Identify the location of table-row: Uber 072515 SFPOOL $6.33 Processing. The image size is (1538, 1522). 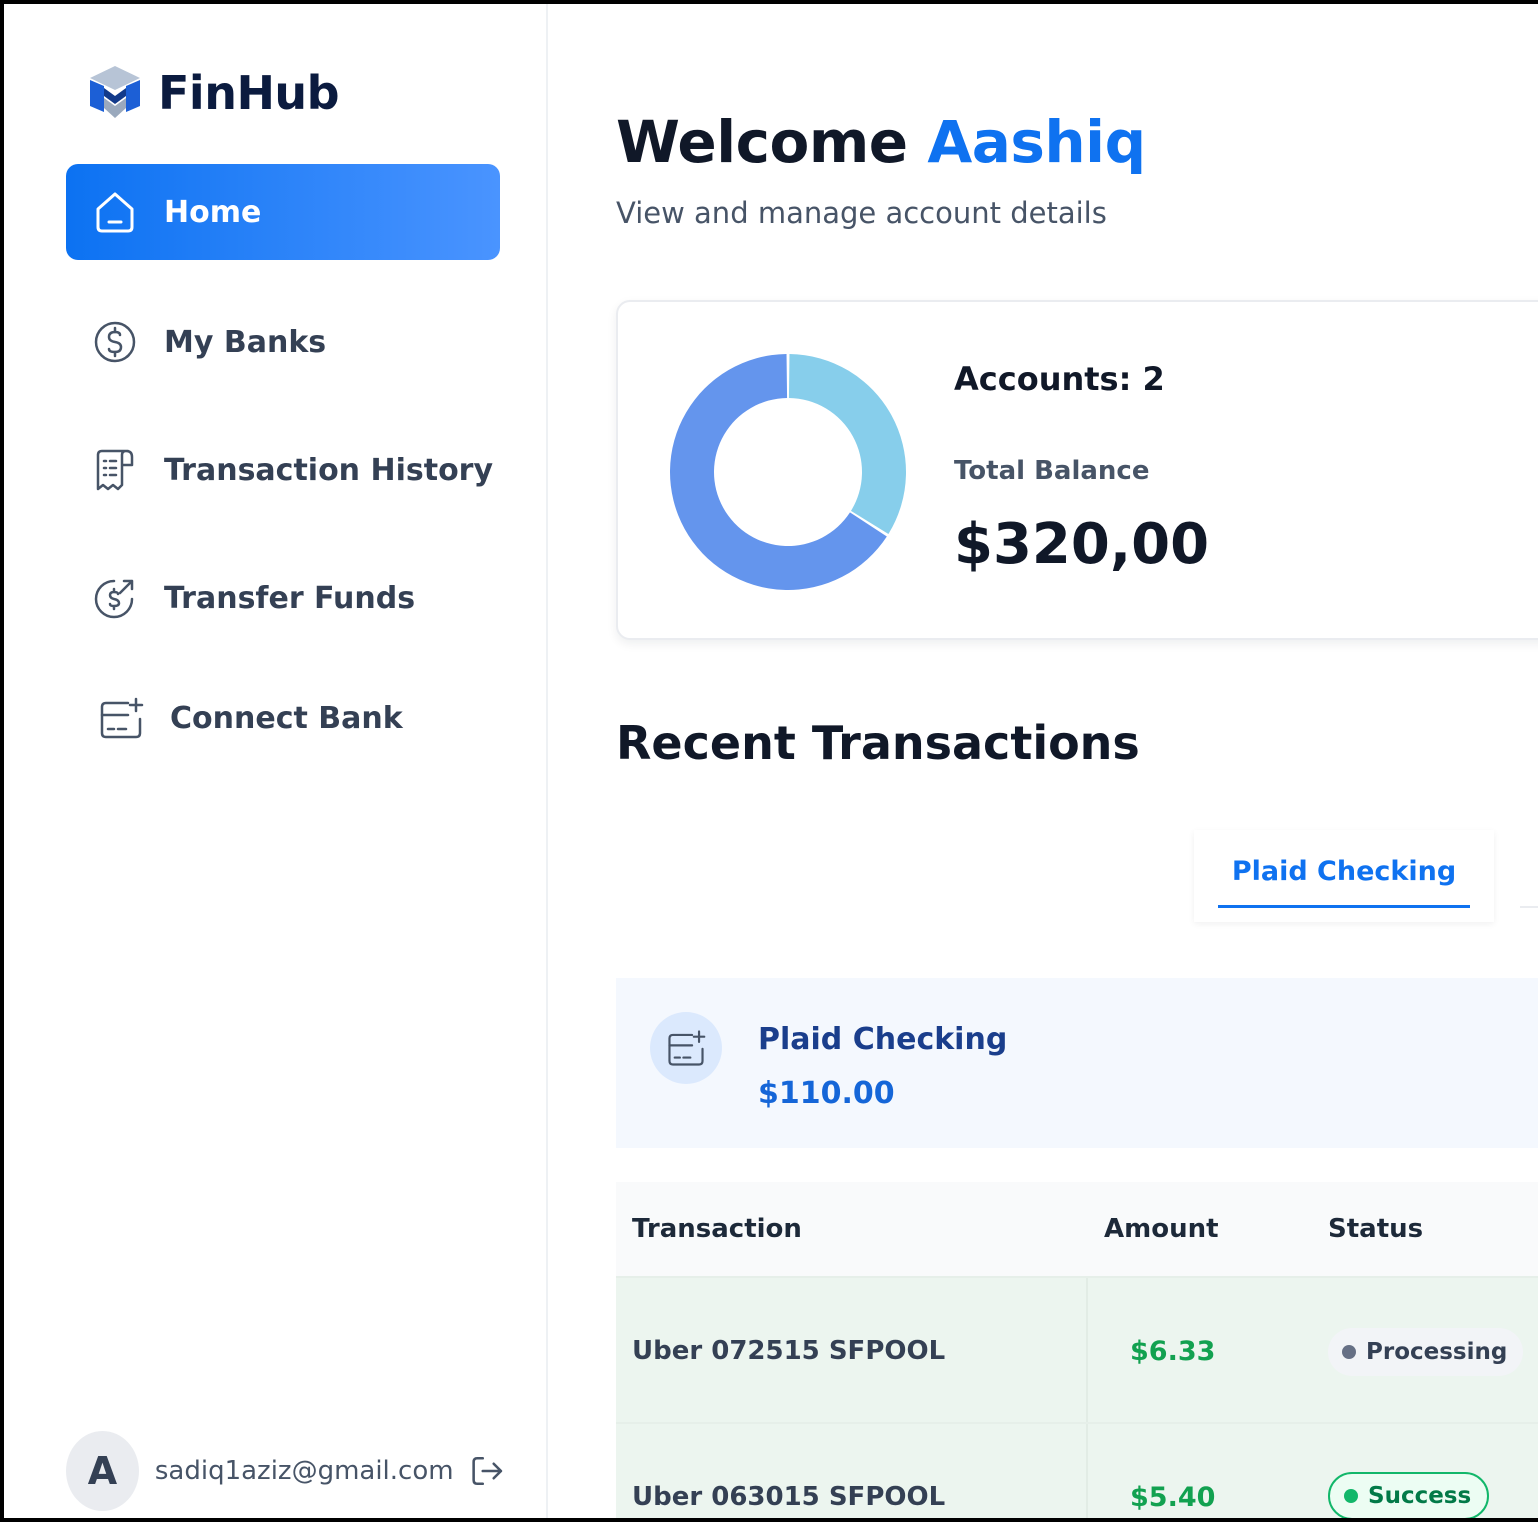
(1077, 1349).